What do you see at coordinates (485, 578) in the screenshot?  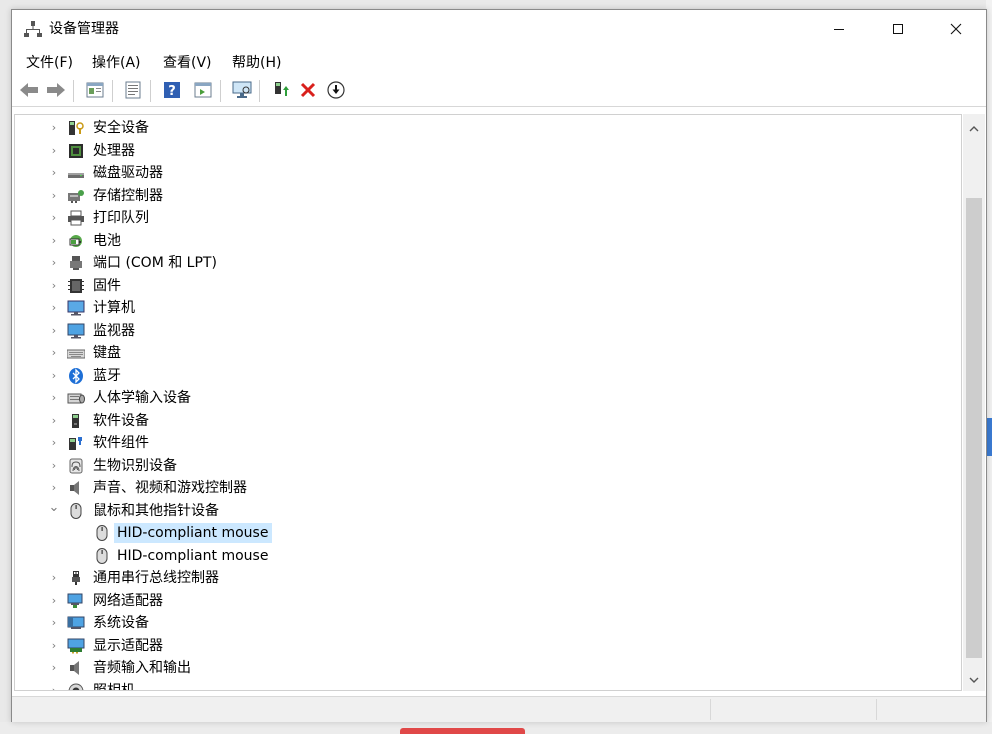 I see `tree-category-row: › 通用串行总线控制器` at bounding box center [485, 578].